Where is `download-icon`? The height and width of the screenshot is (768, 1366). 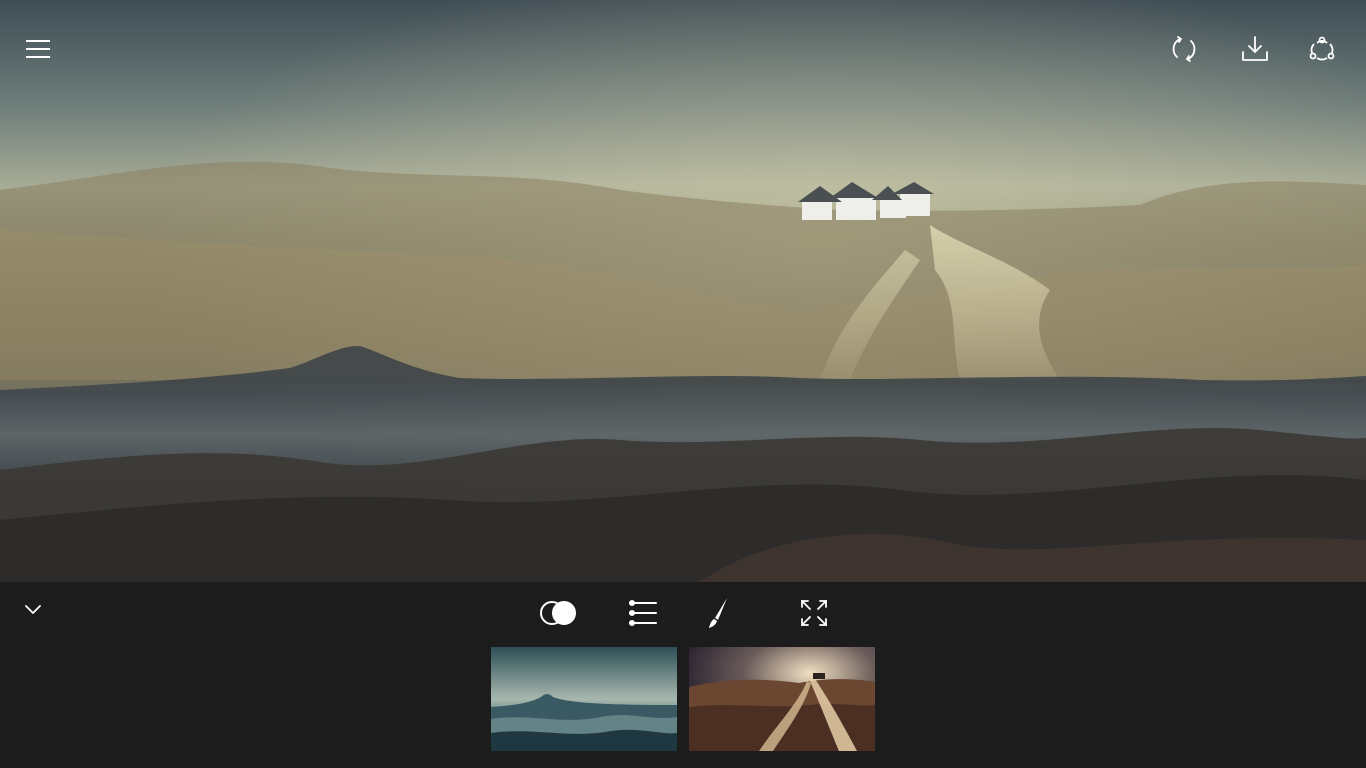 download-icon is located at coordinates (1255, 49).